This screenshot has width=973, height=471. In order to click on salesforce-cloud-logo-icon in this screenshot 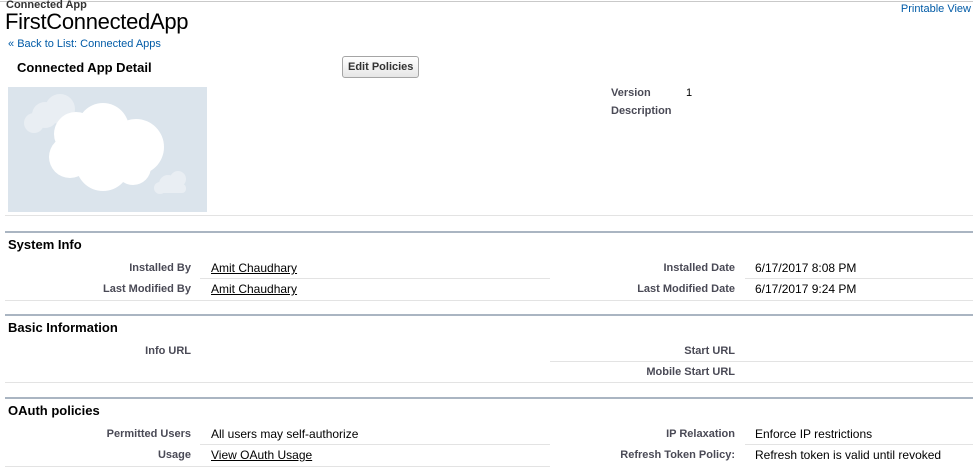, I will do `click(107, 149)`.